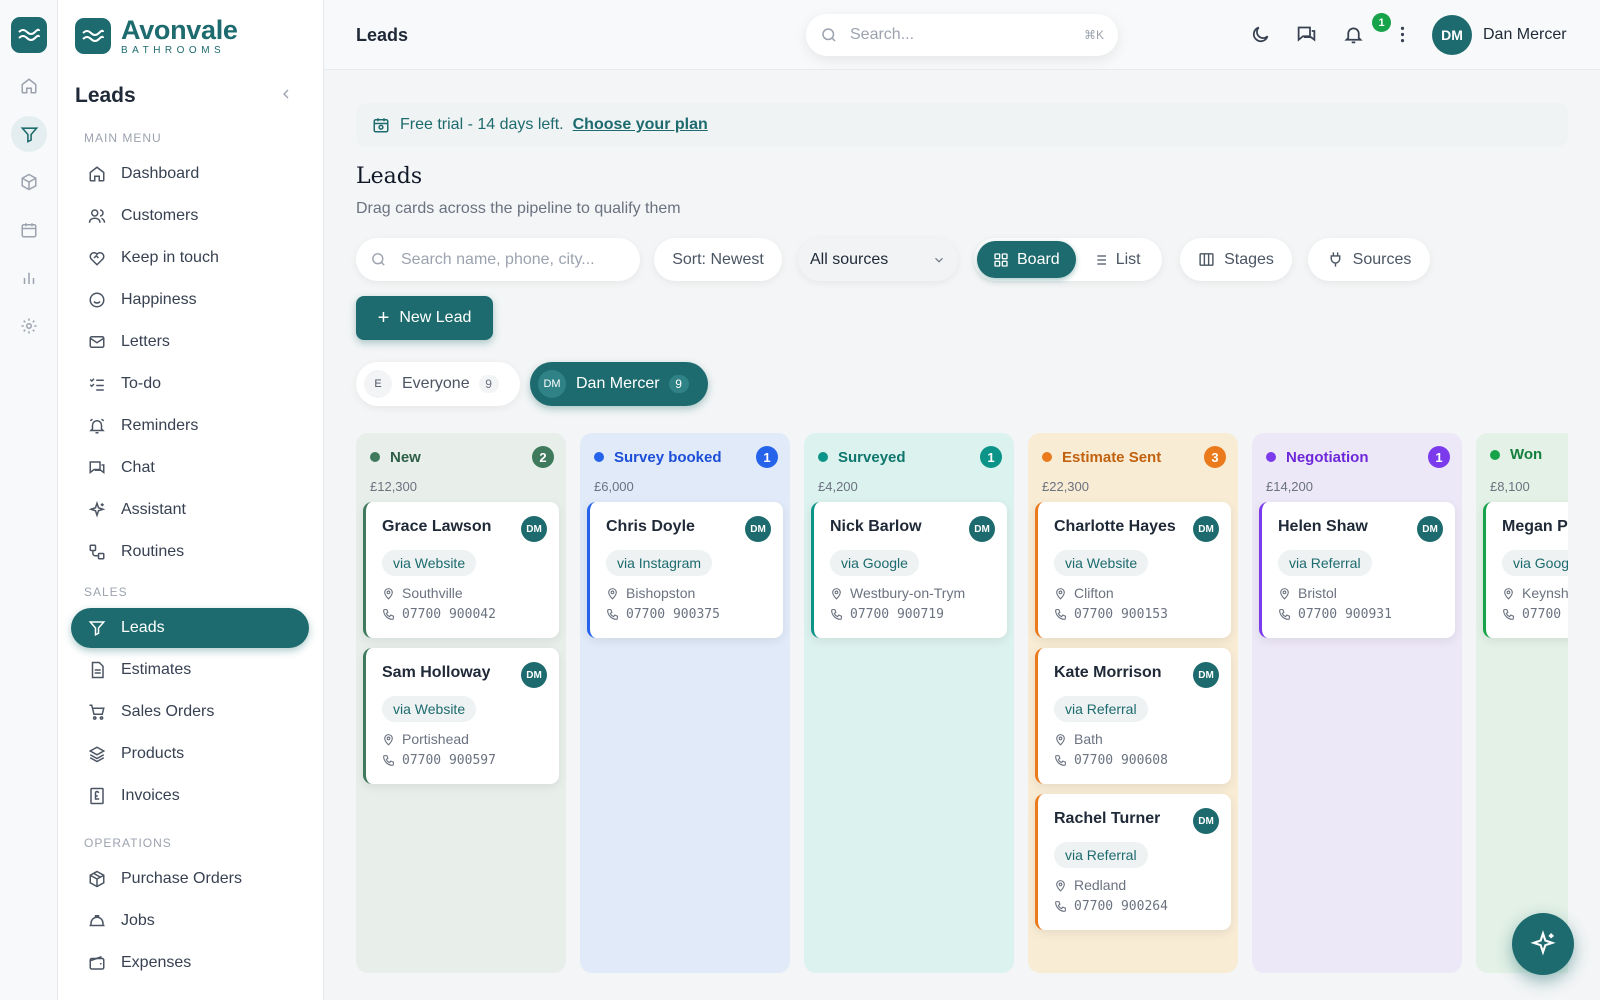 The height and width of the screenshot is (1000, 1600). I want to click on brand: Avonvale BATHROOMS, so click(156, 36).